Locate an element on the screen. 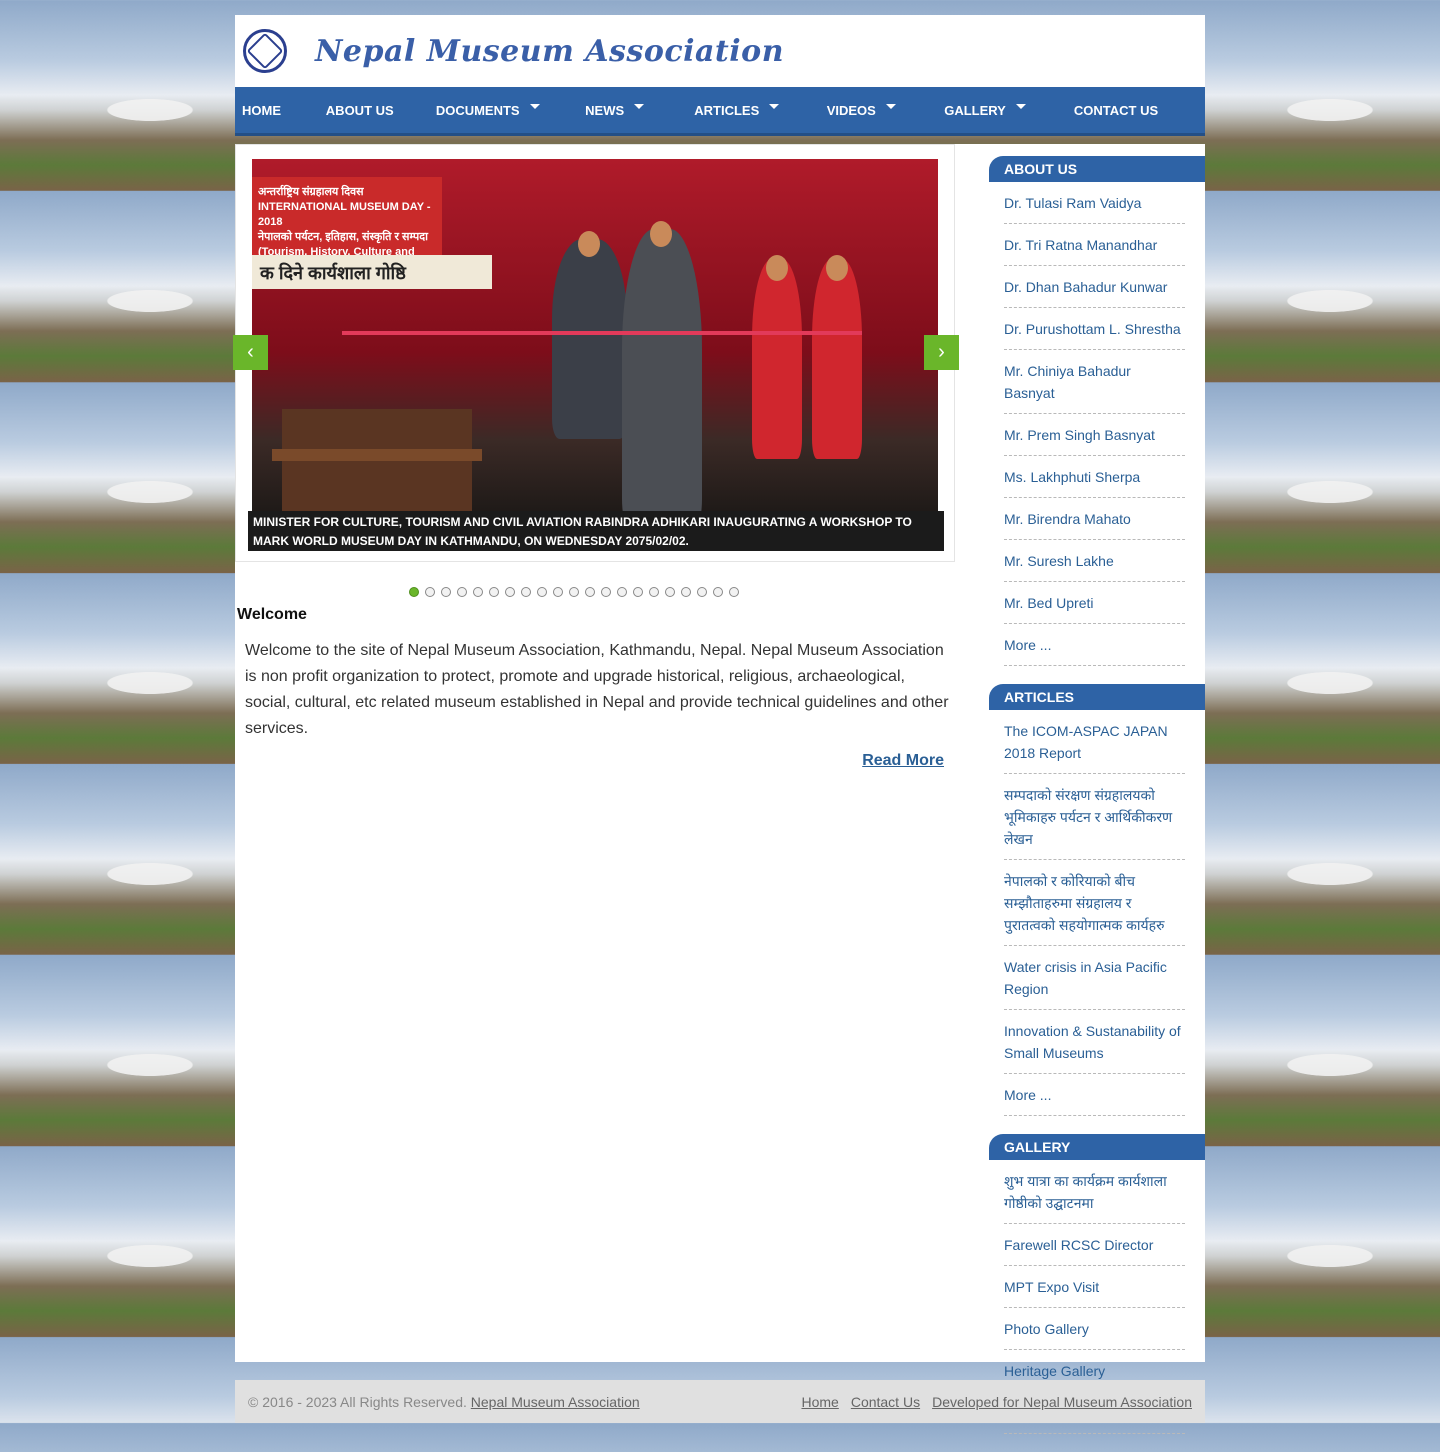 This screenshot has width=1440, height=1452. sidebar-link: Mr. Prem Singh Basnyat is located at coordinates (1094, 435).